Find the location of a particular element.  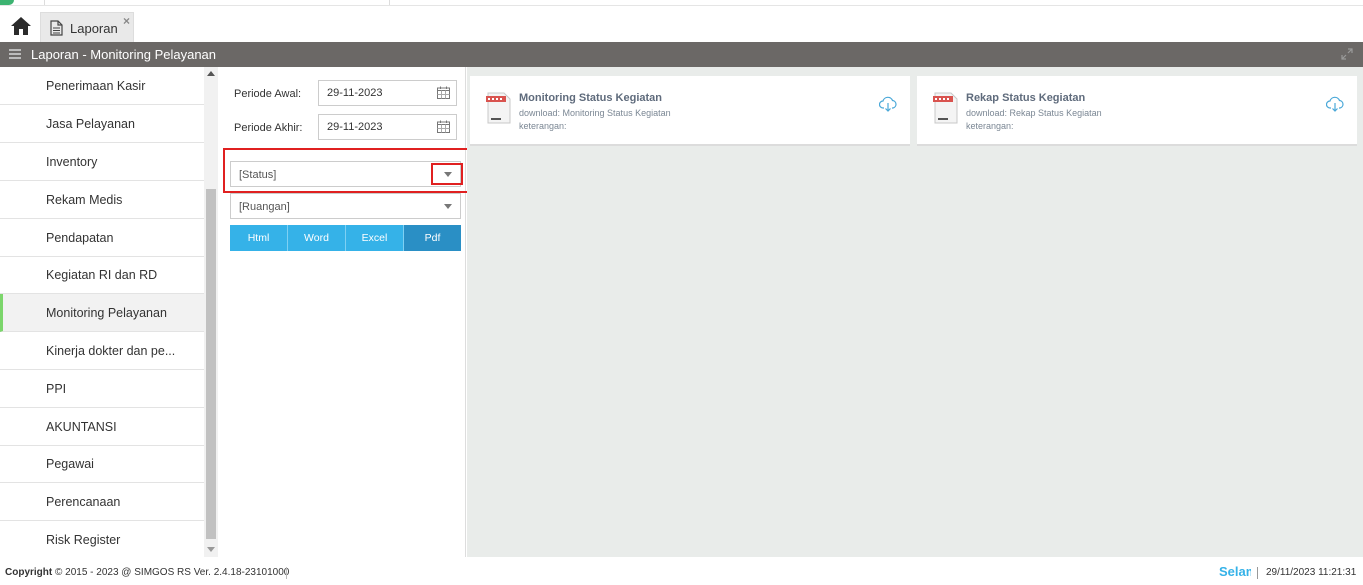

report-download-text: download: Rekap Status Kegiatan is located at coordinates (1034, 113).